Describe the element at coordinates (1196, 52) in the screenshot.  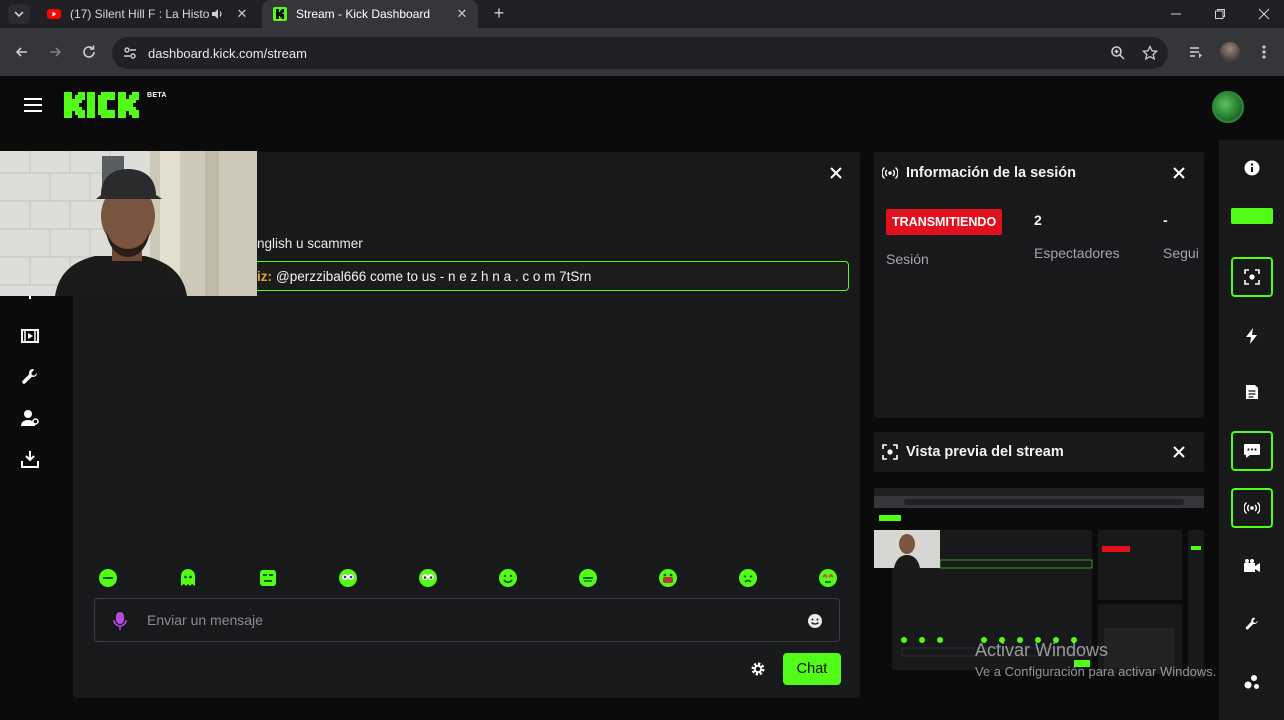
I see `media-controls-button` at that location.